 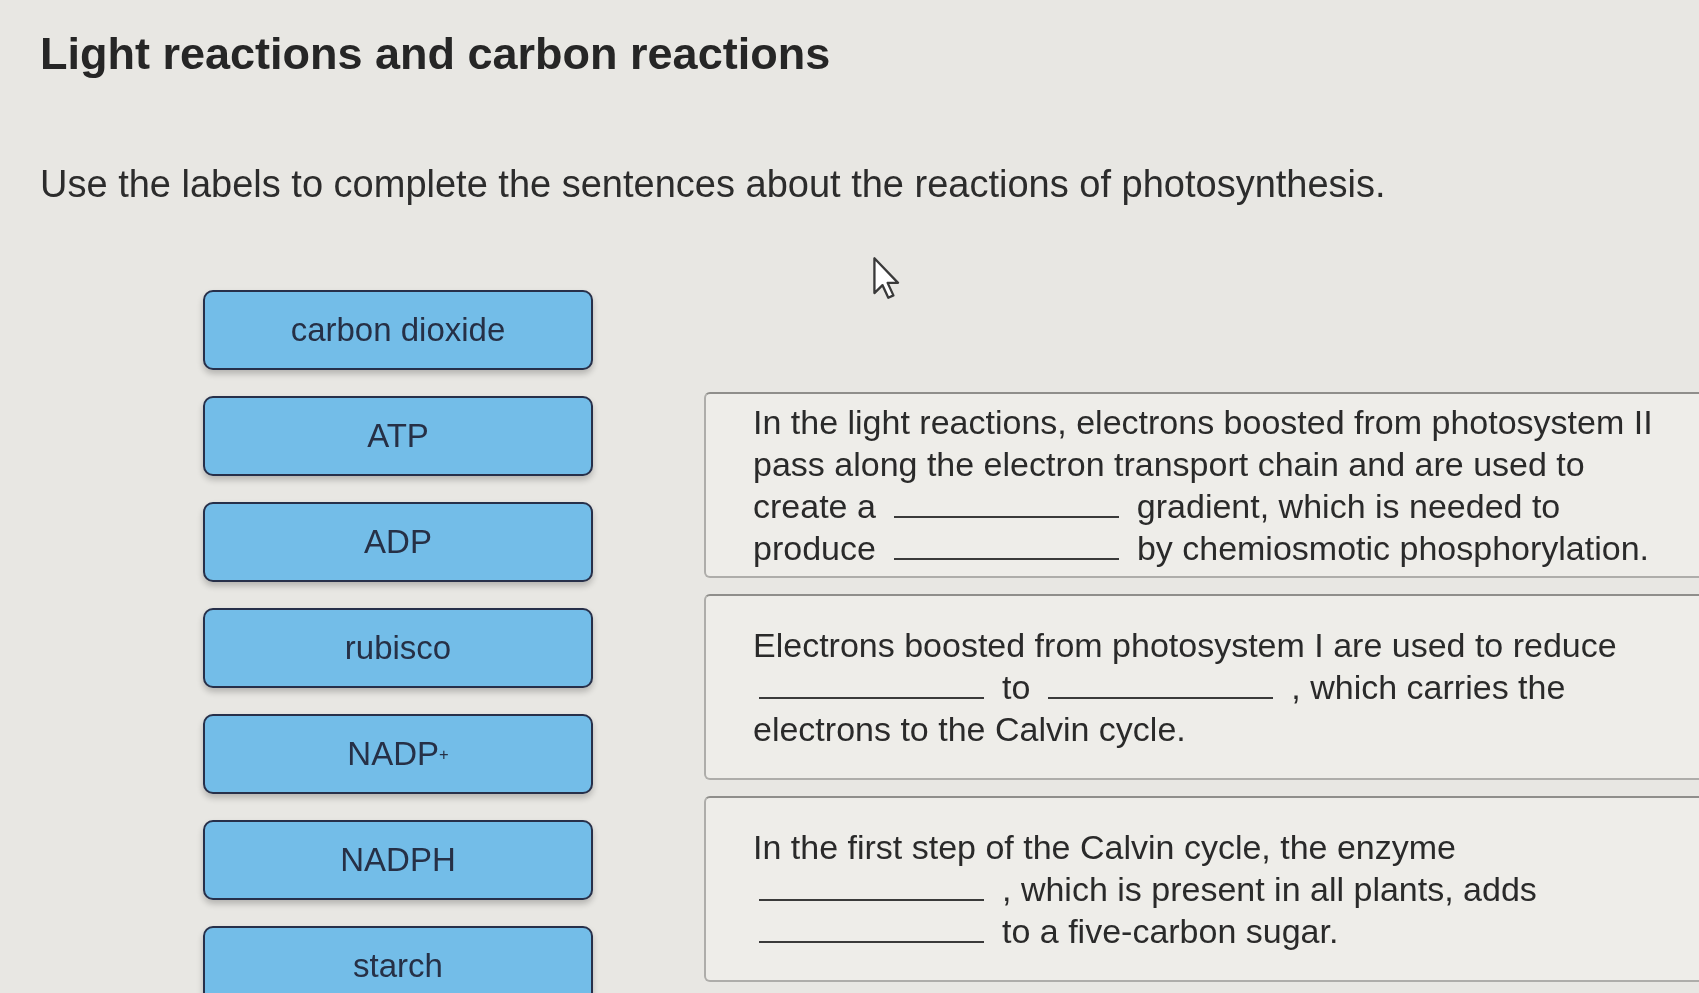 What do you see at coordinates (969, 729) in the screenshot?
I see `sentence-text: electrons to the Calvin cycle.` at bounding box center [969, 729].